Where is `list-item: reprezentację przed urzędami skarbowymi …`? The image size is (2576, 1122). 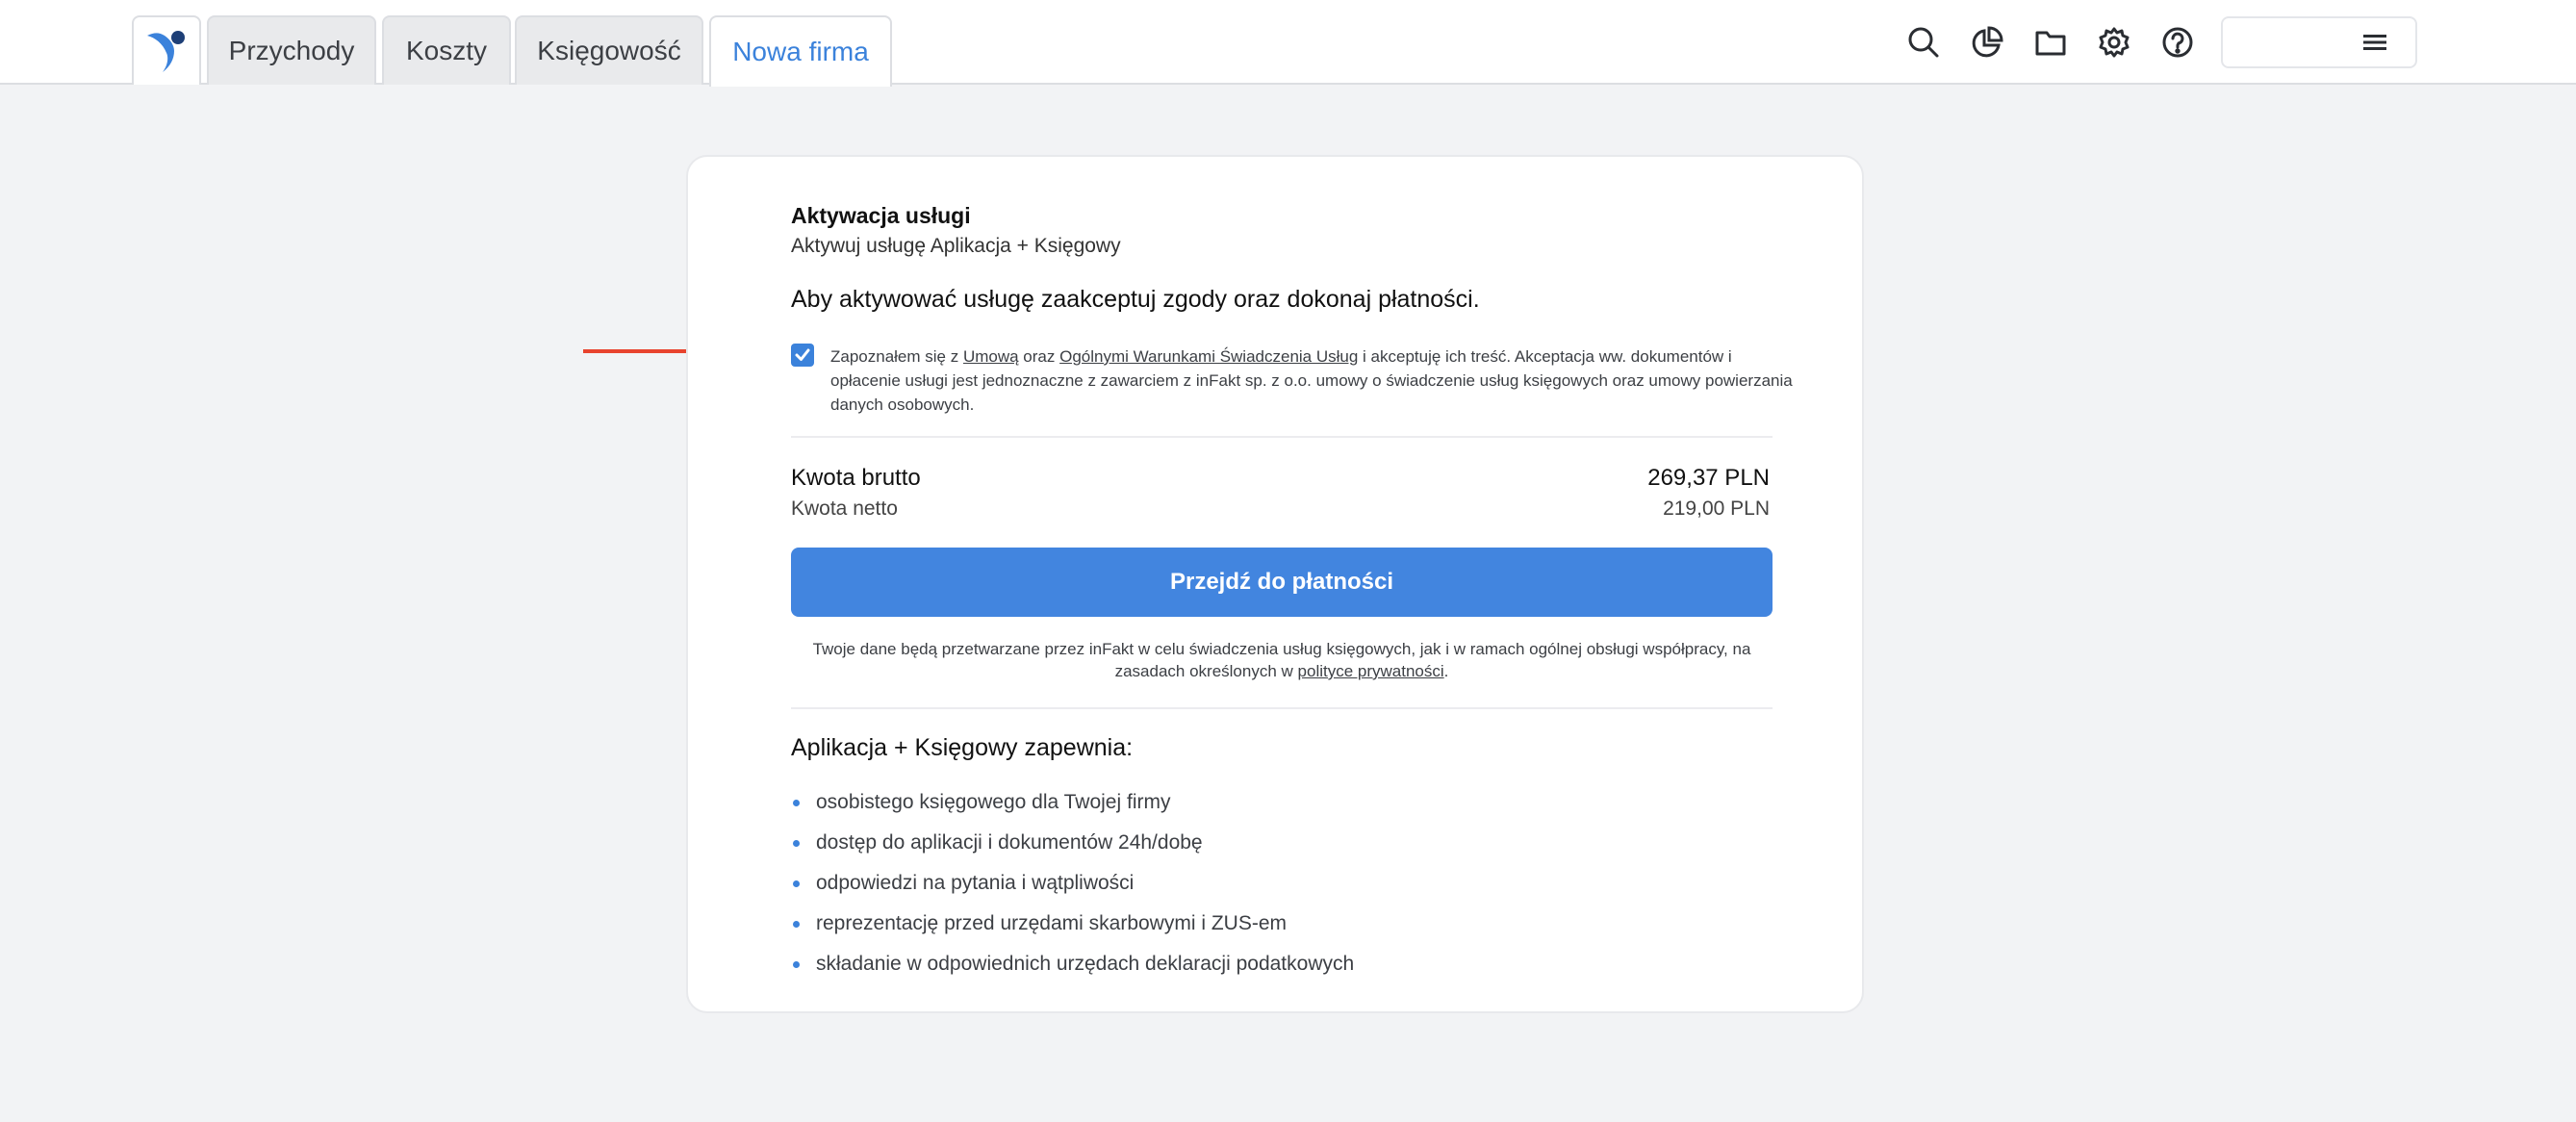 list-item: reprezentację przed urzędami skarbowymi … is located at coordinates (1072, 929).